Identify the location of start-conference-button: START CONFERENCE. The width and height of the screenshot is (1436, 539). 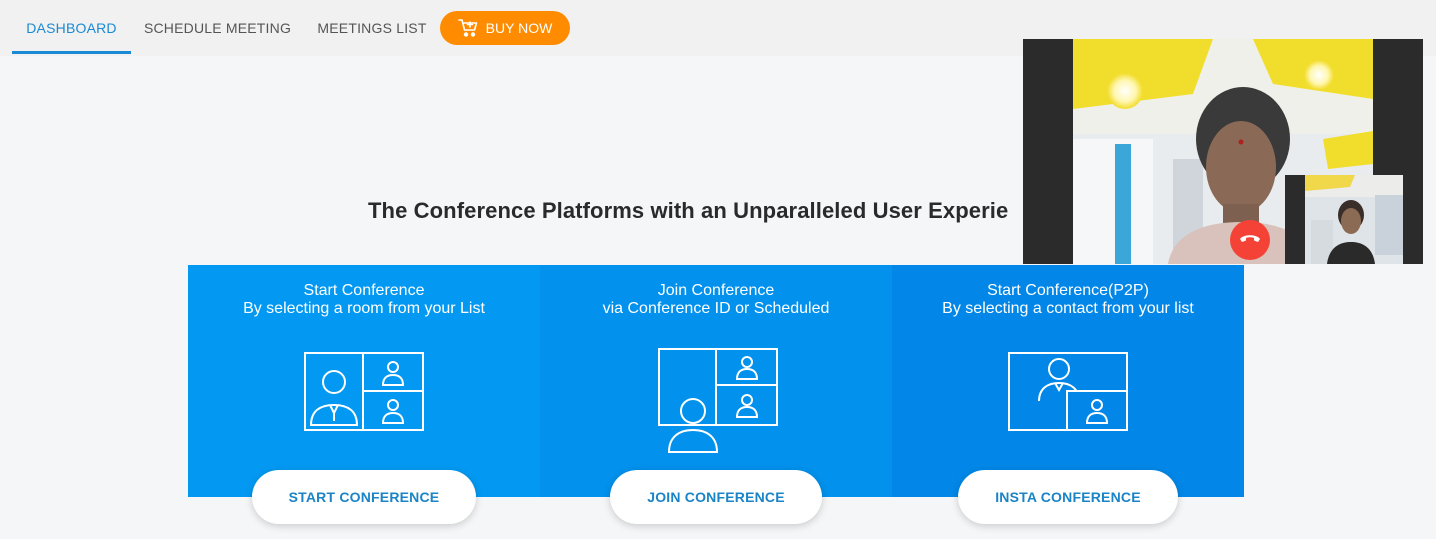
(364, 497).